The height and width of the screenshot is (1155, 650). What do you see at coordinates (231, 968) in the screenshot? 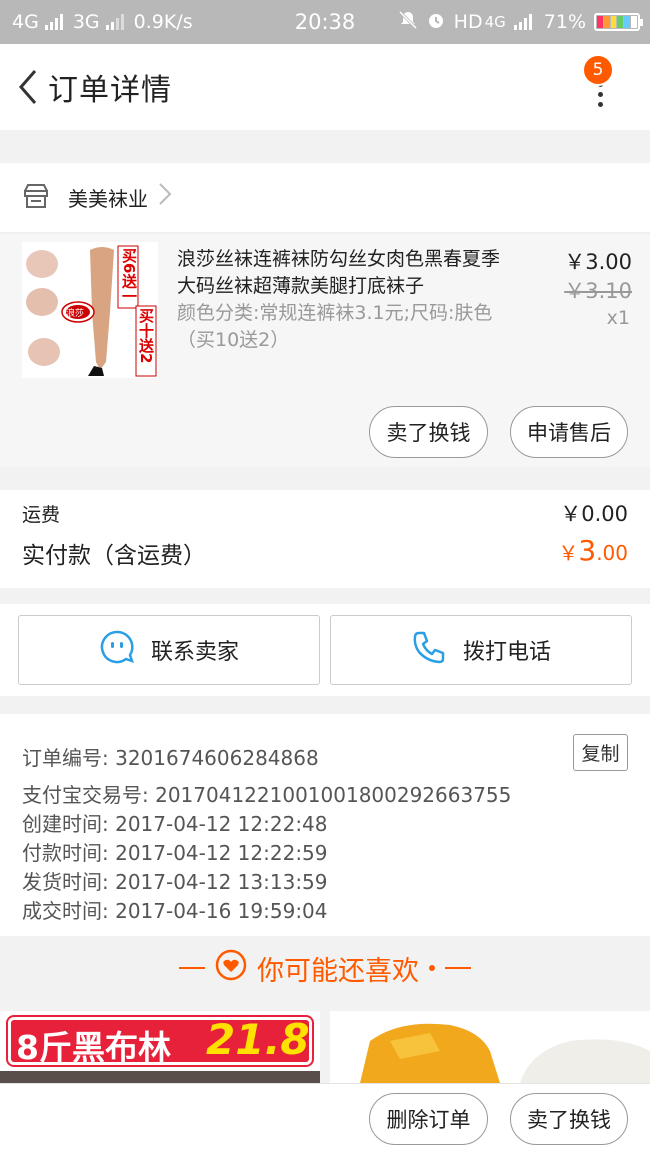
I see `heart-icon` at bounding box center [231, 968].